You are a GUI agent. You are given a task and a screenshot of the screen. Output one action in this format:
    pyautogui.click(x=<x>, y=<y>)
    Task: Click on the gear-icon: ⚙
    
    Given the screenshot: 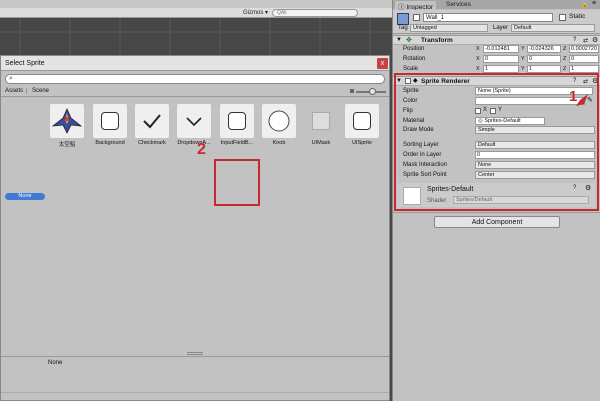 What is the action you would take?
    pyautogui.click(x=595, y=40)
    